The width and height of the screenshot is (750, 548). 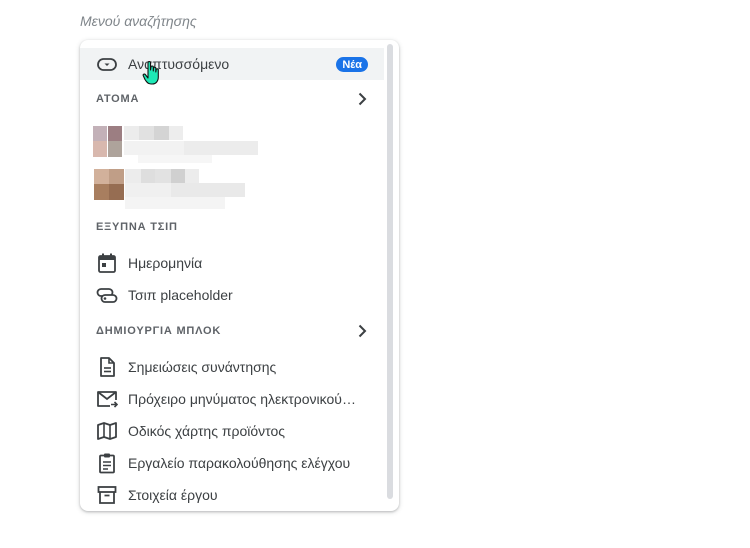 What do you see at coordinates (232, 263) in the screenshot?
I see `menu-item-date: Ημερομηνία` at bounding box center [232, 263].